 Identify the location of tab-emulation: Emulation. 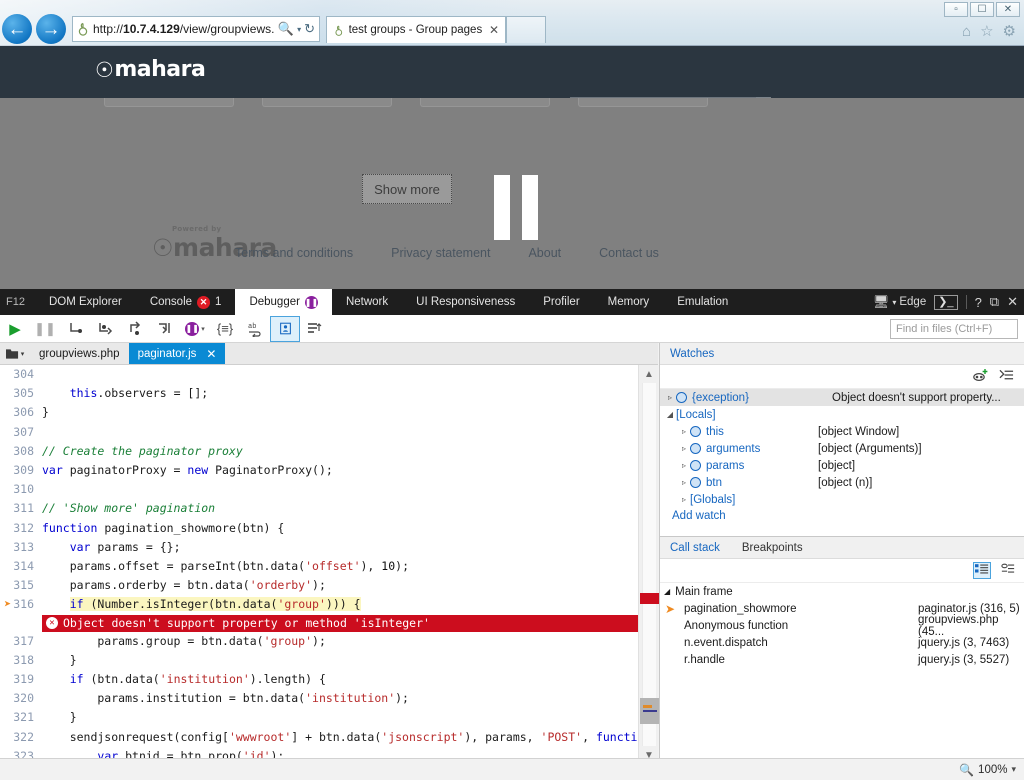
(702, 302).